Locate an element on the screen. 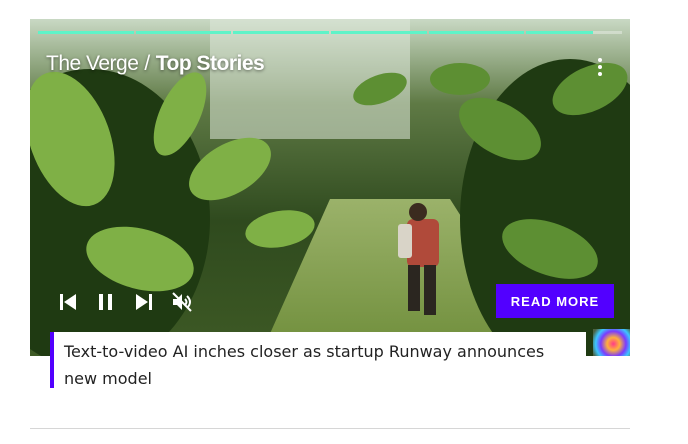 This screenshot has width=688, height=444. read-more-button: READ MORE is located at coordinates (555, 301).